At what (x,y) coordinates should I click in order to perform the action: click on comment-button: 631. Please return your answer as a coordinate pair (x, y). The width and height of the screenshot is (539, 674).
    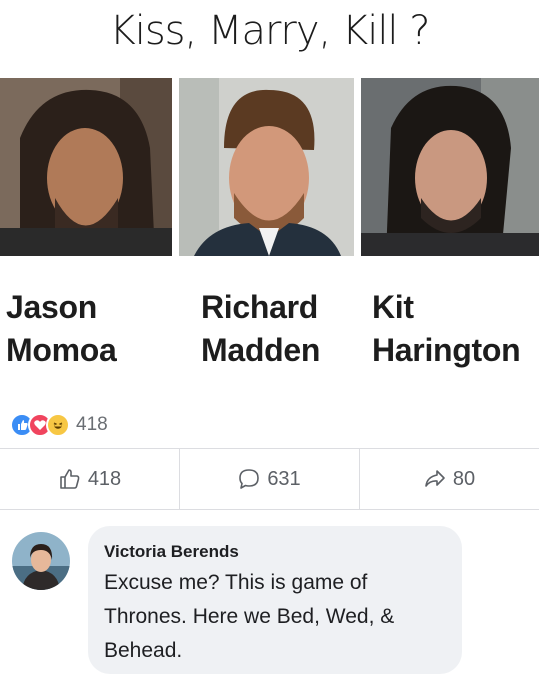
    Looking at the image, I should click on (269, 479).